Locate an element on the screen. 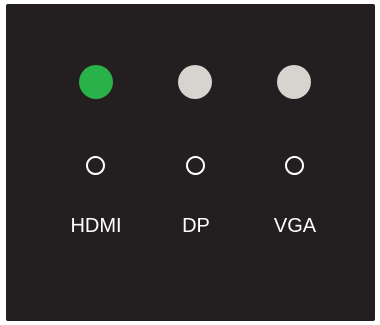  hdmi-label: HDMI is located at coordinates (96, 226).